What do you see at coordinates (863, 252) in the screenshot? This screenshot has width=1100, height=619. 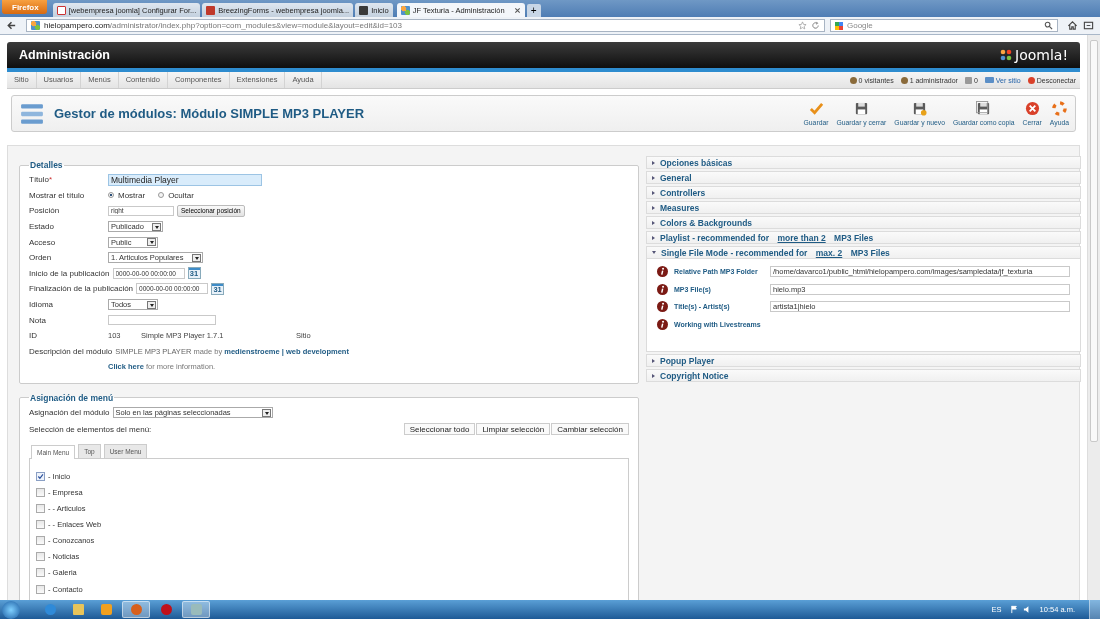 I see `accordion-header: Single File Mode - recommended for max. 2 MP3 Files` at bounding box center [863, 252].